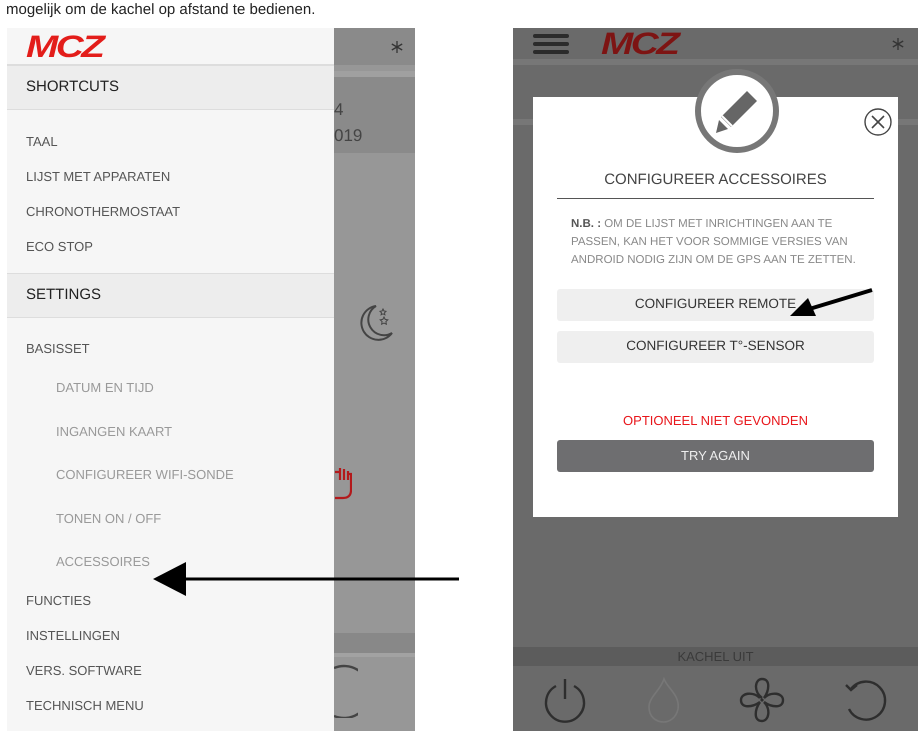  Describe the element at coordinates (715, 183) in the screenshot. I see `dialog-title: CONFIGUREER ACCESSOIRES` at that location.